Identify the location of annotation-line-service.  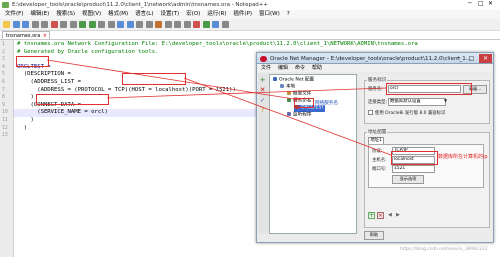
(246, 93).